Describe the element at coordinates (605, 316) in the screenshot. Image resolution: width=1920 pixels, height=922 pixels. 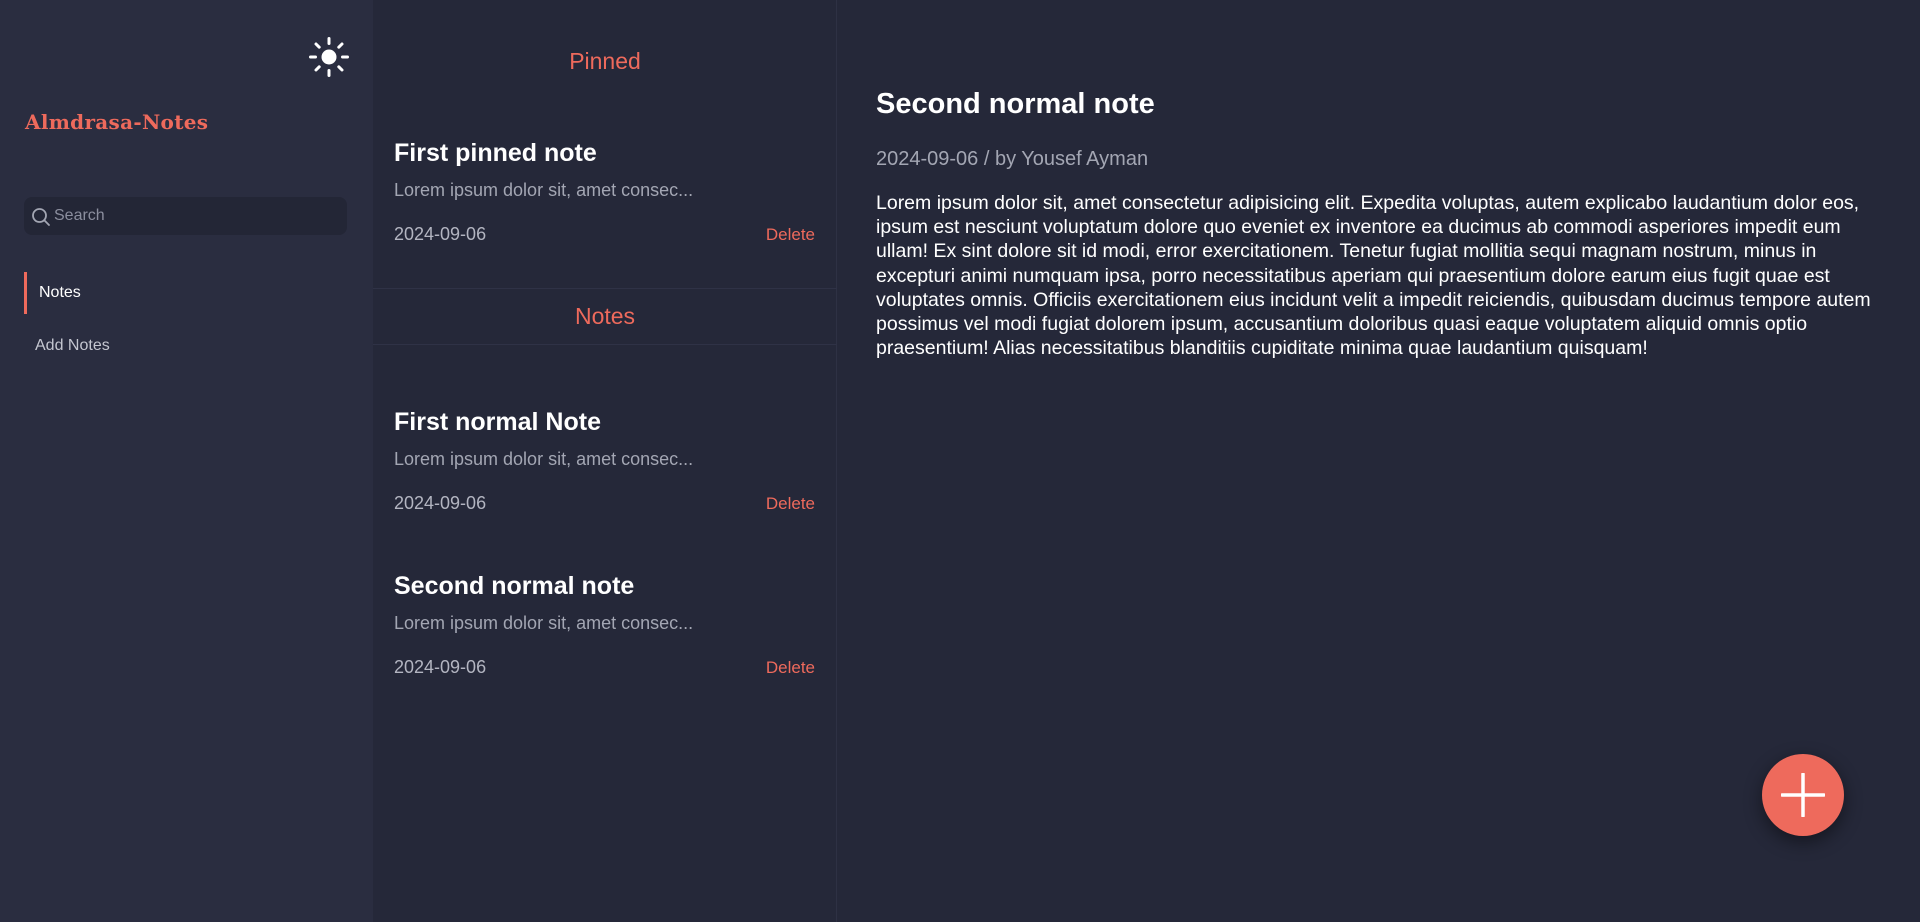
I see `notes-heading: Notes` at that location.